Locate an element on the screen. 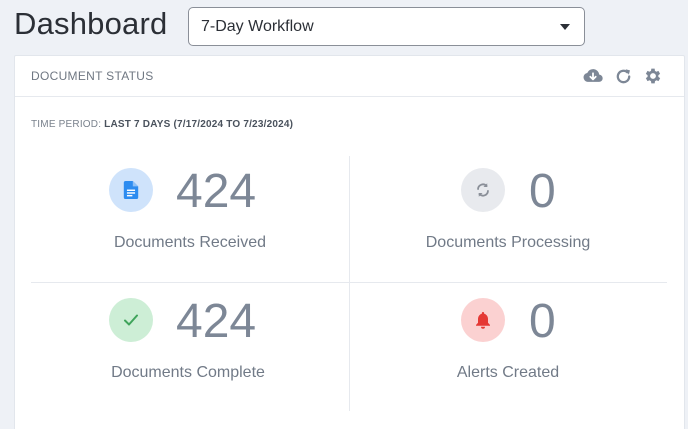 This screenshot has height=429, width=688. workflow-select-value: 7-Day Workflow is located at coordinates (257, 26).